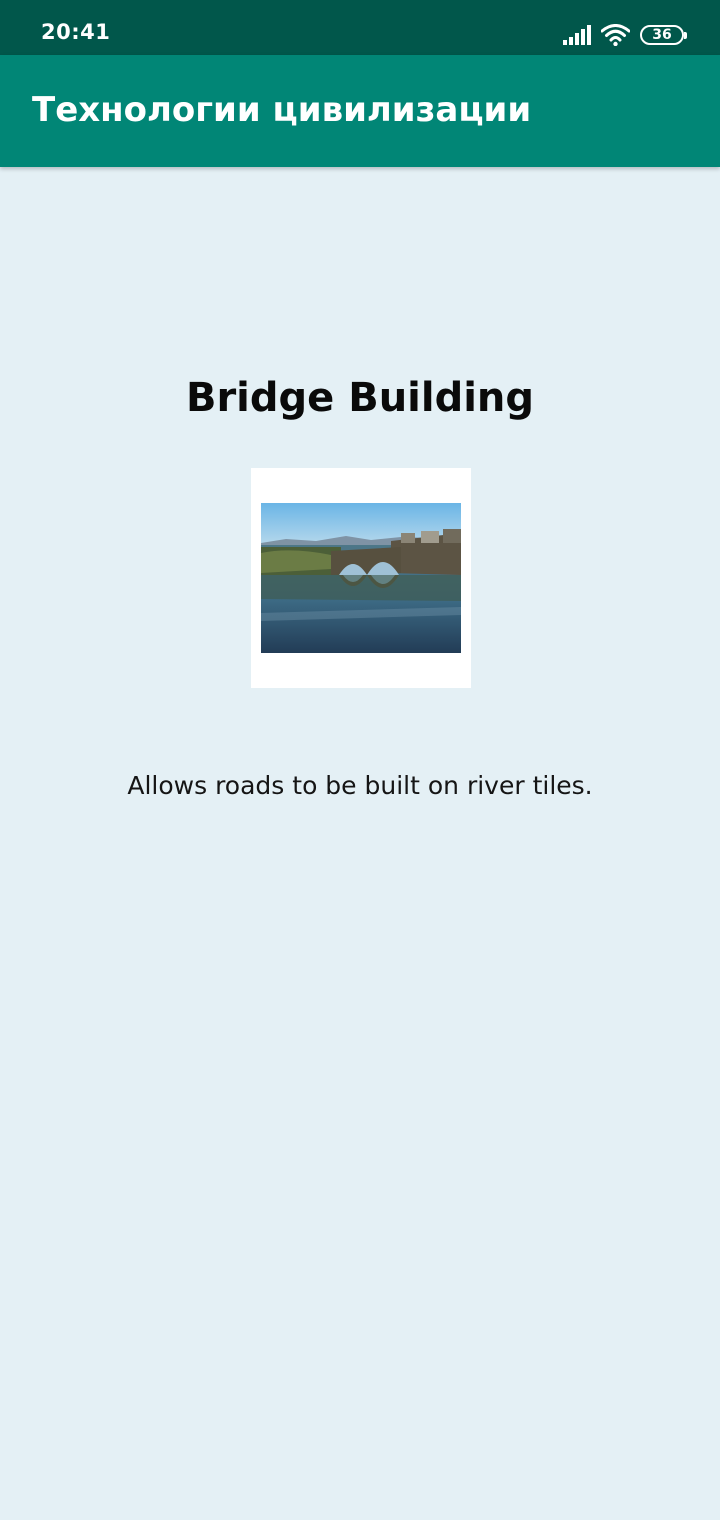 This screenshot has width=720, height=1520. Describe the element at coordinates (282, 110) in the screenshot. I see `app-title: Технологии цивилизации` at that location.